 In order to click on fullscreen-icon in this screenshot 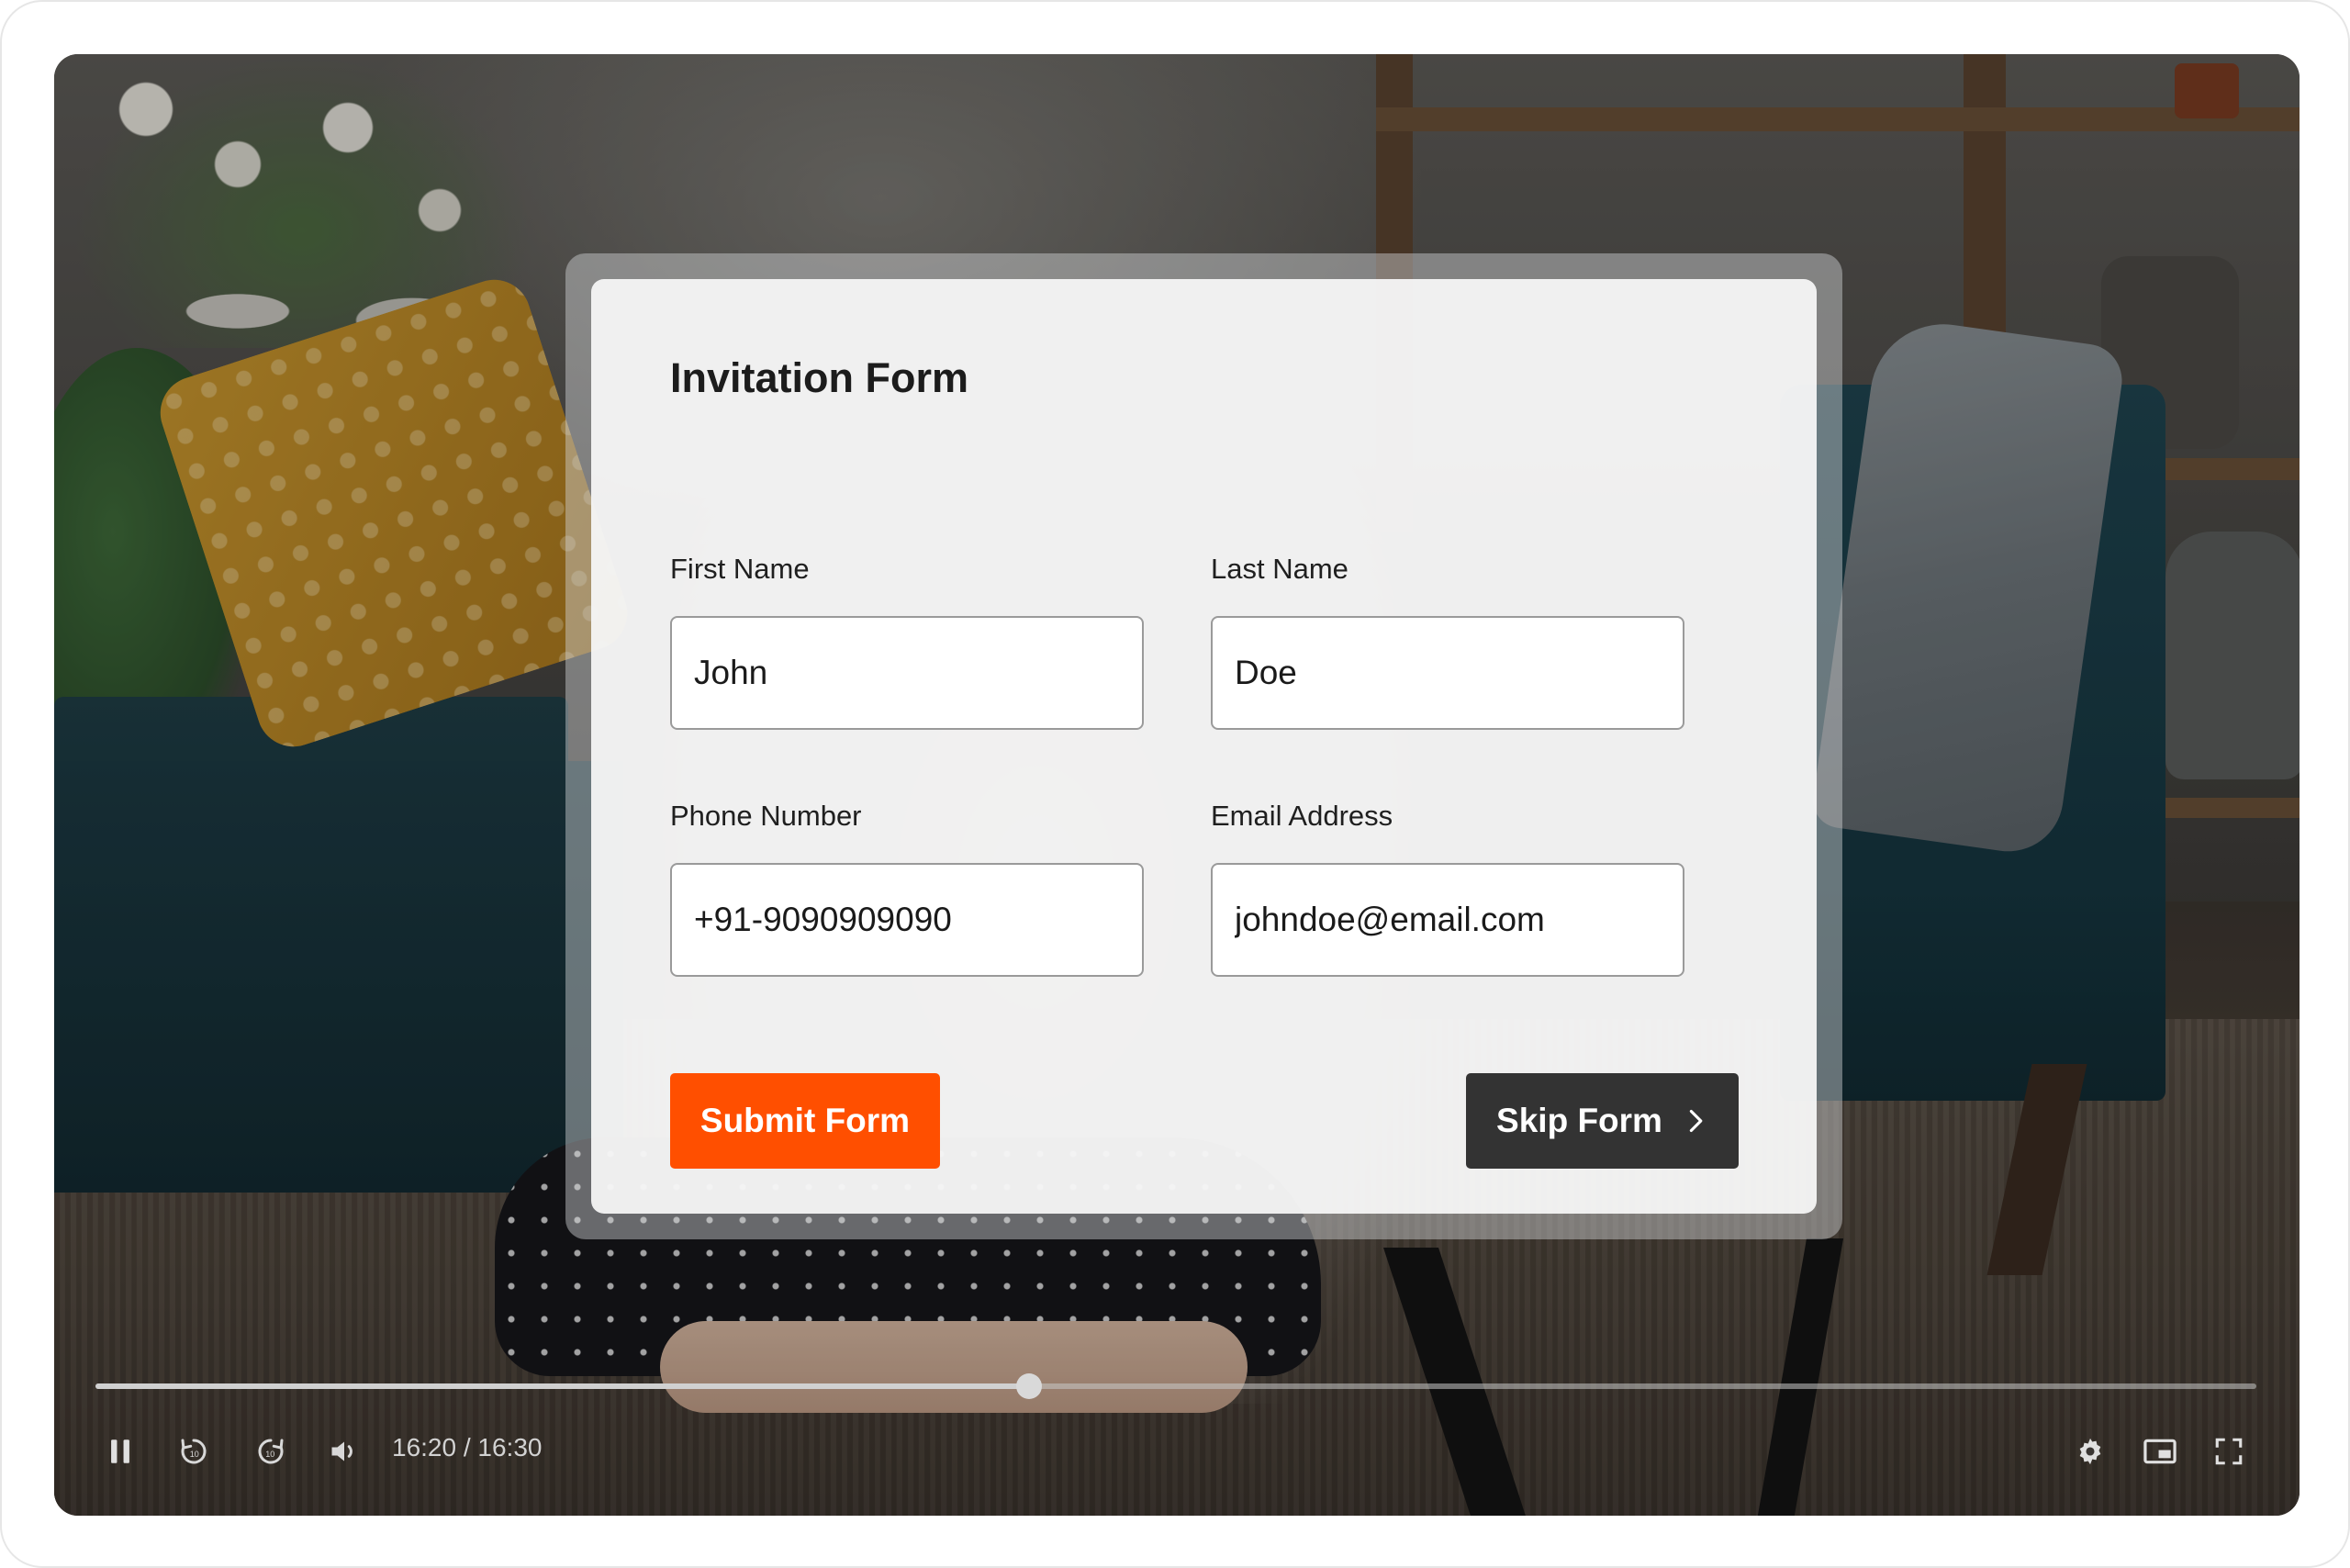, I will do `click(2229, 1451)`.